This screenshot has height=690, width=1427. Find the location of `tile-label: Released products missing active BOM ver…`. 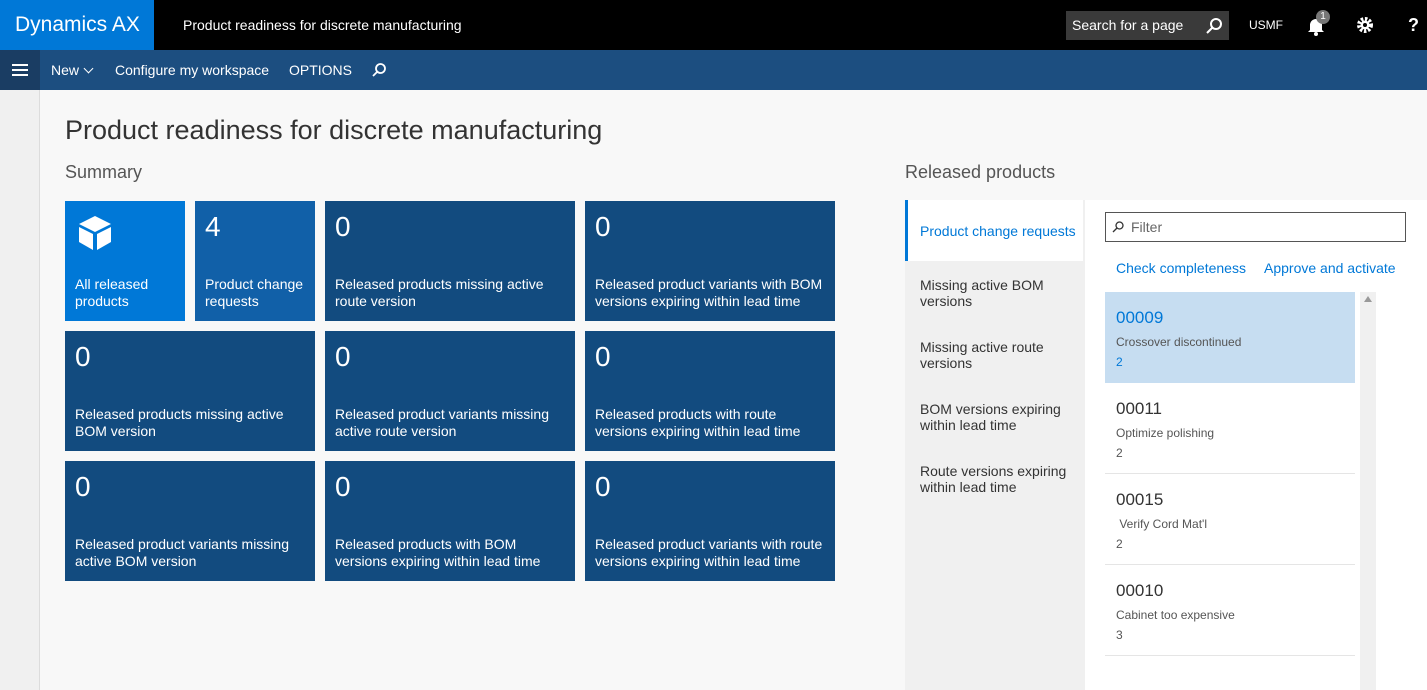

tile-label: Released products missing active BOM ver… is located at coordinates (179, 422).